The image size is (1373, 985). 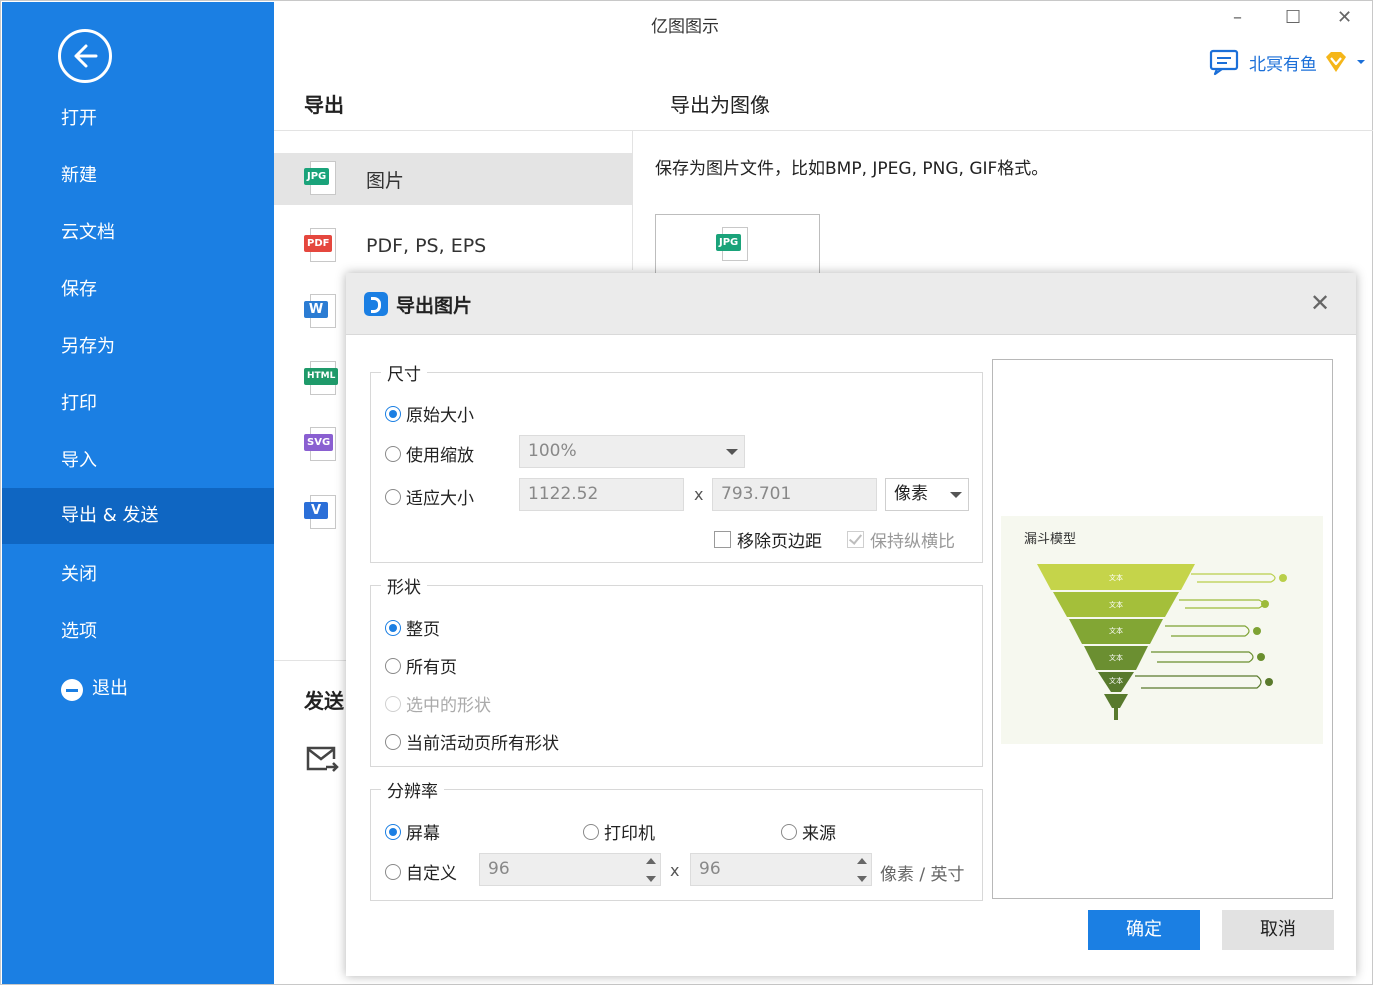 I want to click on close-button: ✕, so click(x=1344, y=17).